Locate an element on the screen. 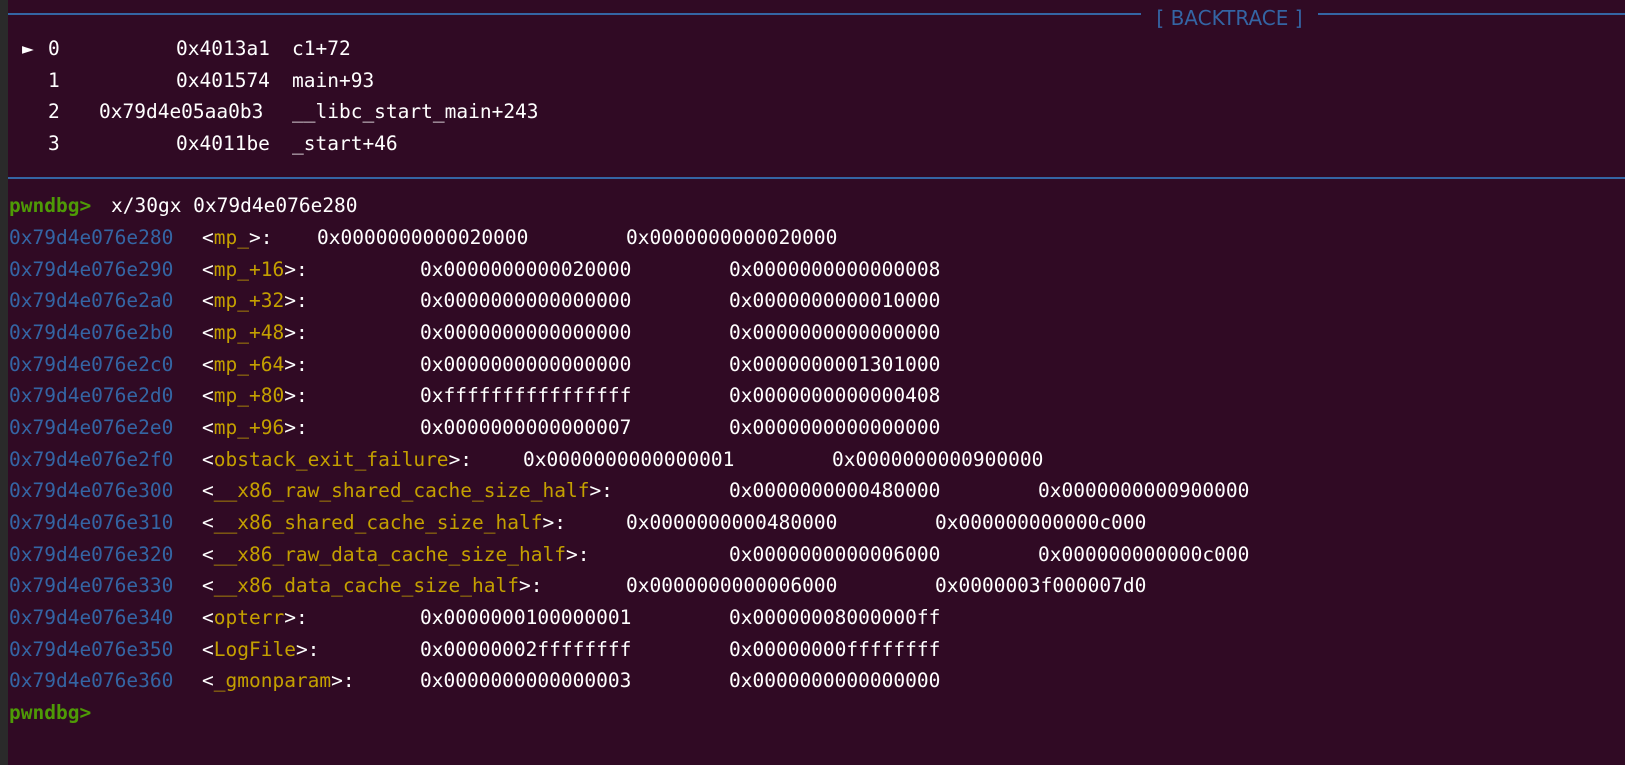 The height and width of the screenshot is (765, 1625). frame-symbol: __libc_start_main+243 is located at coordinates (415, 111).